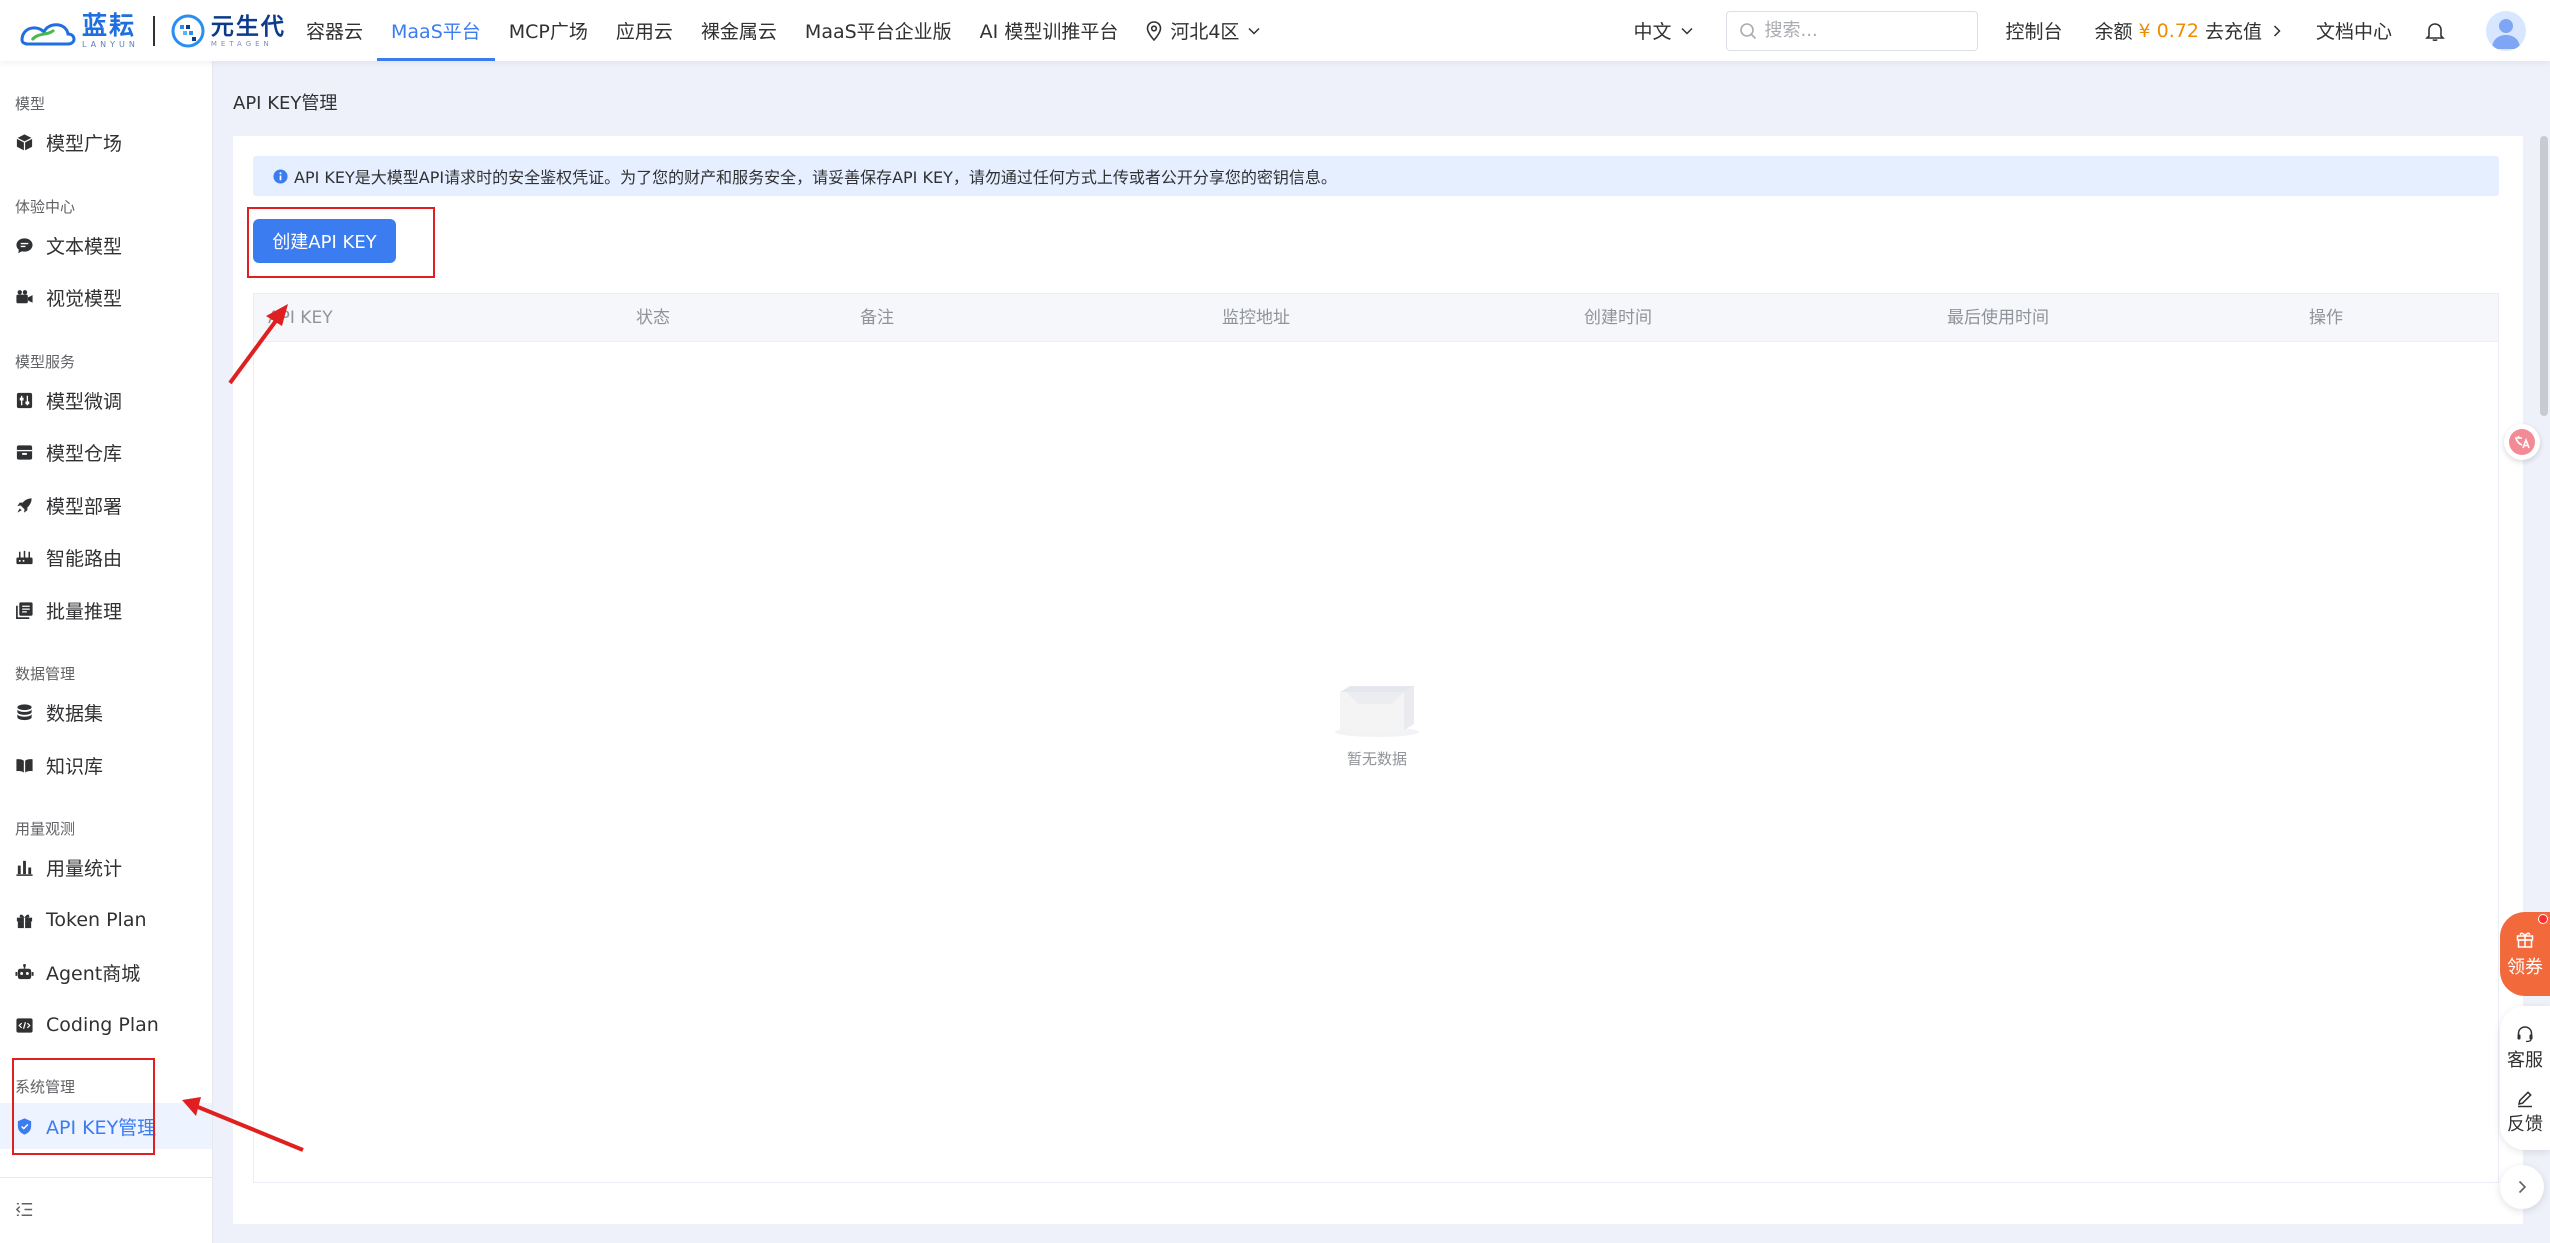 This screenshot has width=2550, height=1243. I want to click on sidebar-item-repo: 模型仓库, so click(106, 452).